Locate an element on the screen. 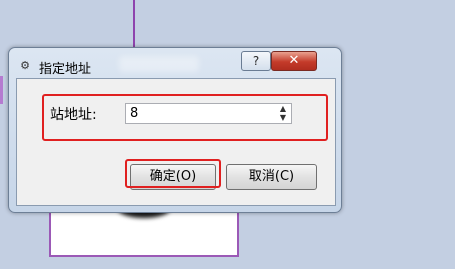  dialog-titlebar: ⚙ 指定地址 ? ✕ is located at coordinates (175, 63).